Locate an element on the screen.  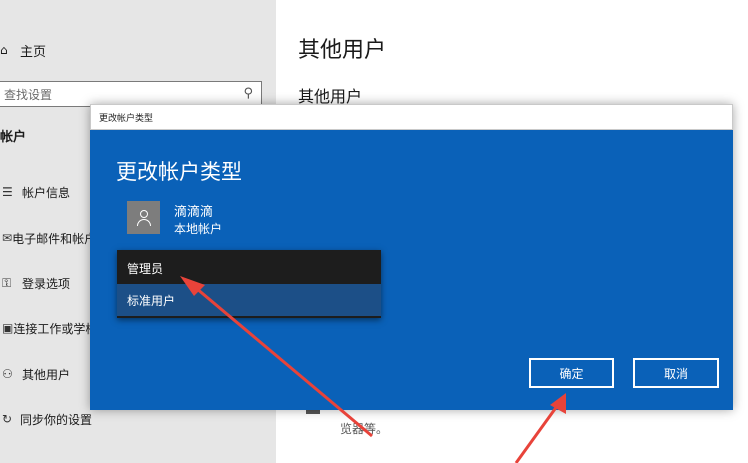
page-title: 其他用户 is located at coordinates (342, 50).